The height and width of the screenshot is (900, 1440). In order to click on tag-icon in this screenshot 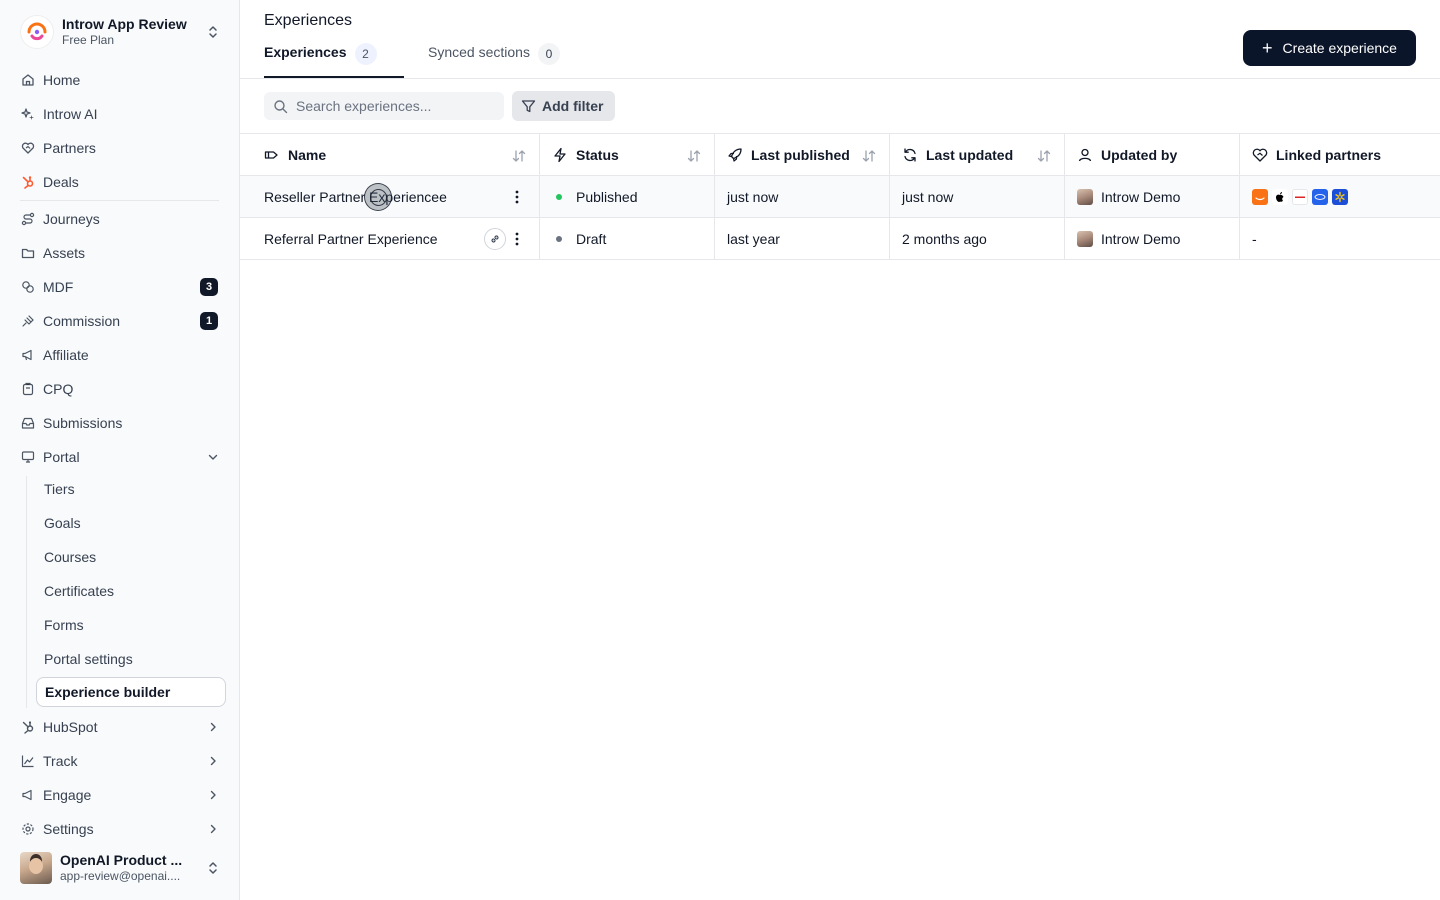, I will do `click(272, 155)`.